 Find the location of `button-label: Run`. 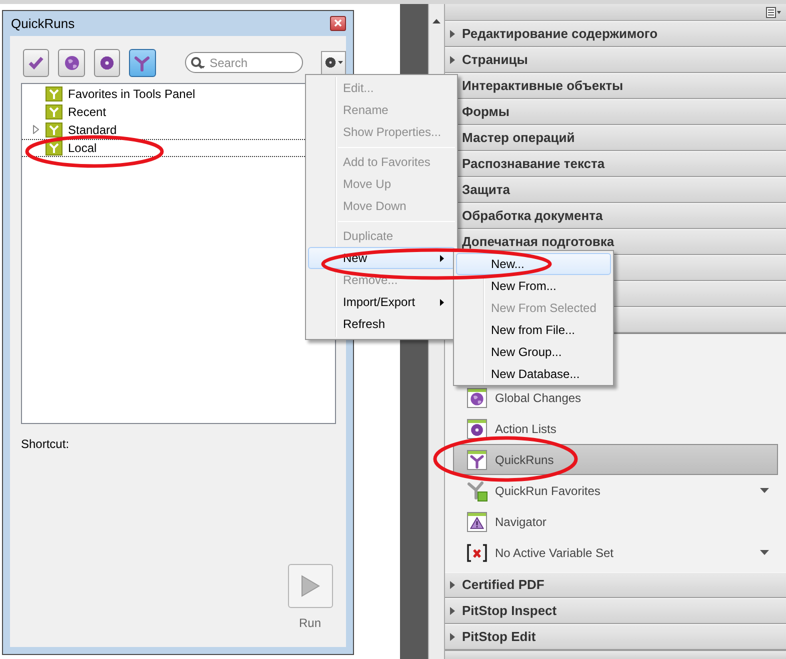

button-label: Run is located at coordinates (309, 623).